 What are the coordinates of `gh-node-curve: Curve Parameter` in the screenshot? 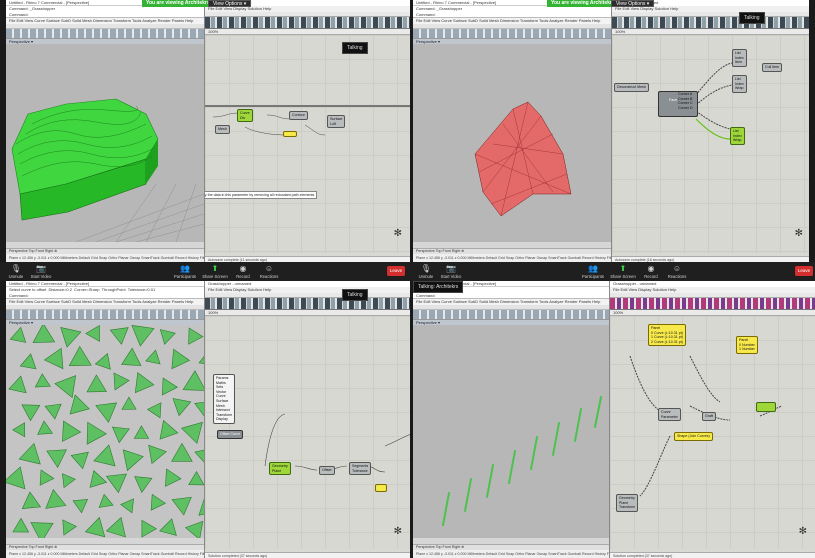 It's located at (669, 415).